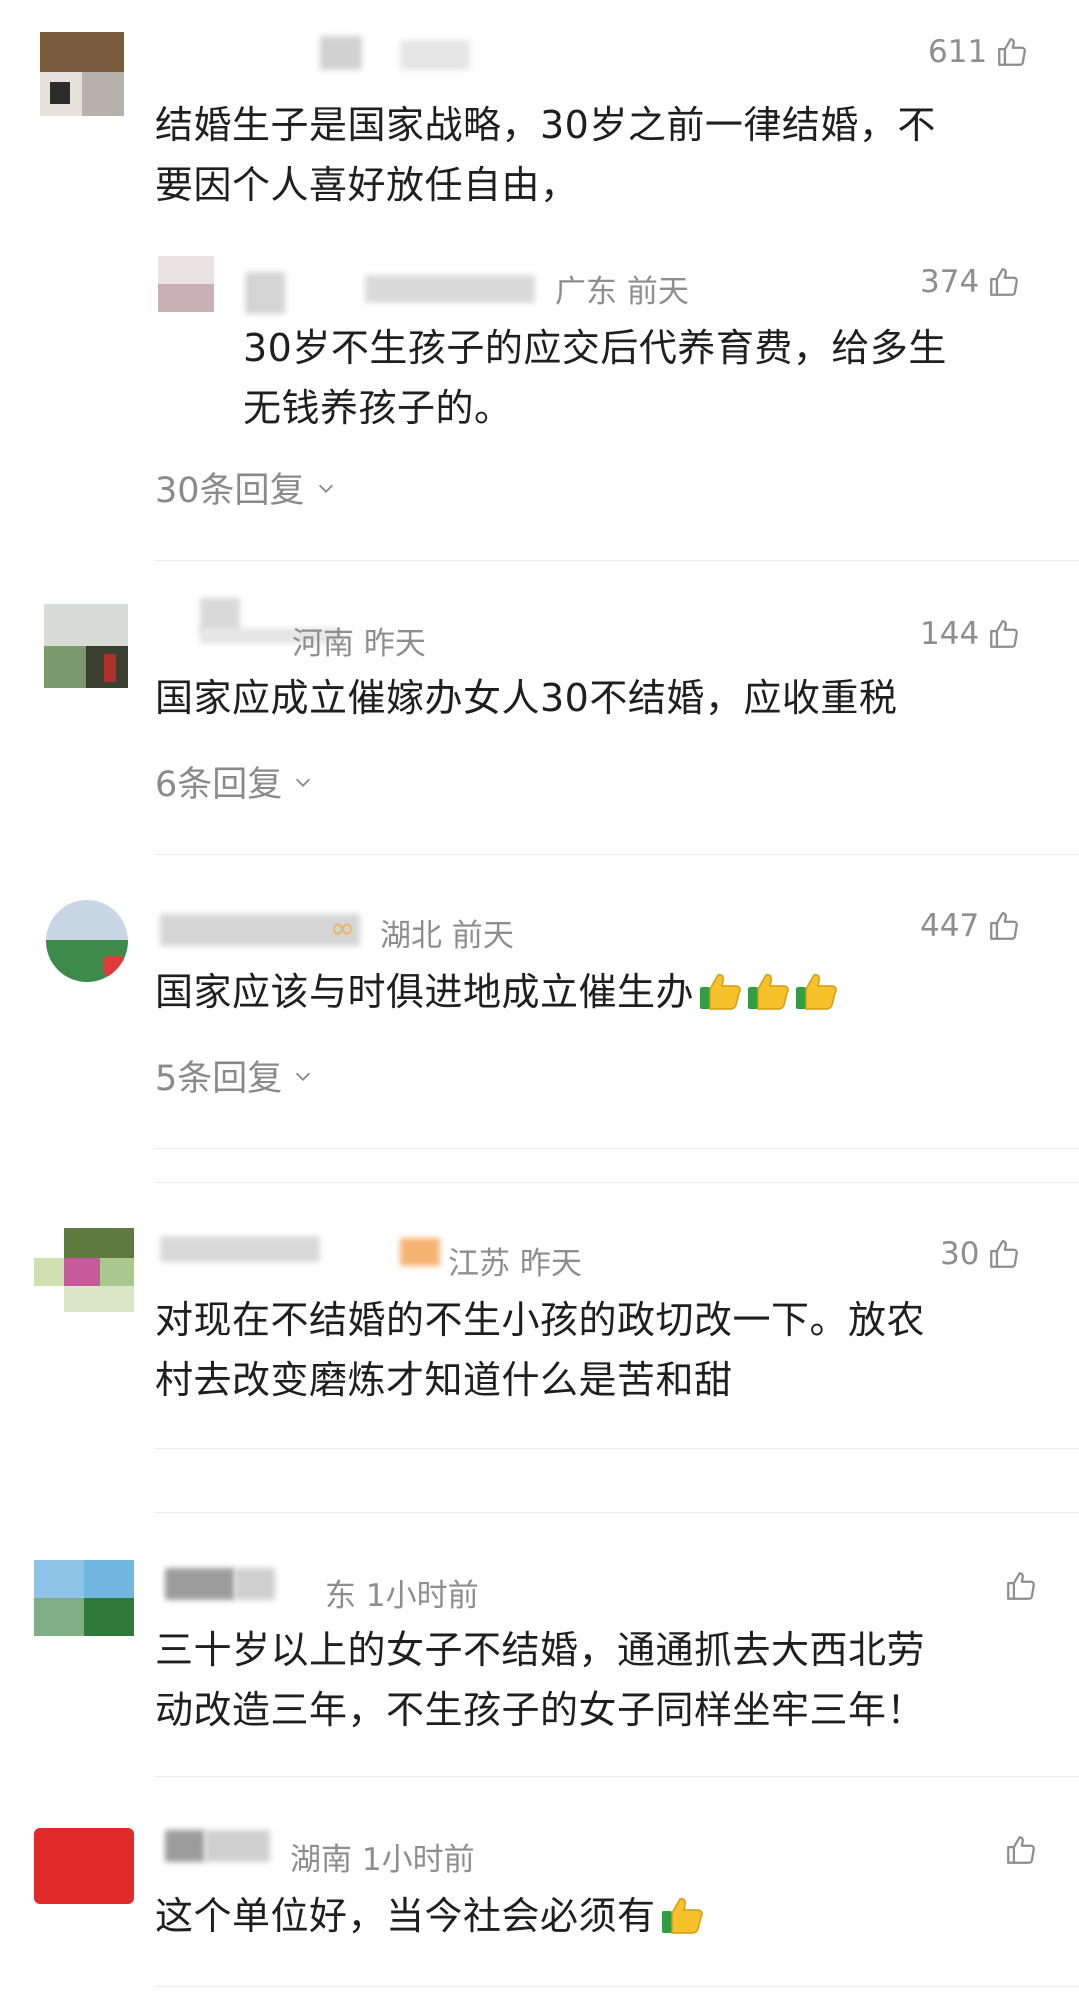 This screenshot has height=2004, width=1079. What do you see at coordinates (540, 1350) in the screenshot?
I see `comment-text: 对现在不结婚的不生小孩的政切改一下。放农 村去改变磨炼才知道什么是苦和甜` at bounding box center [540, 1350].